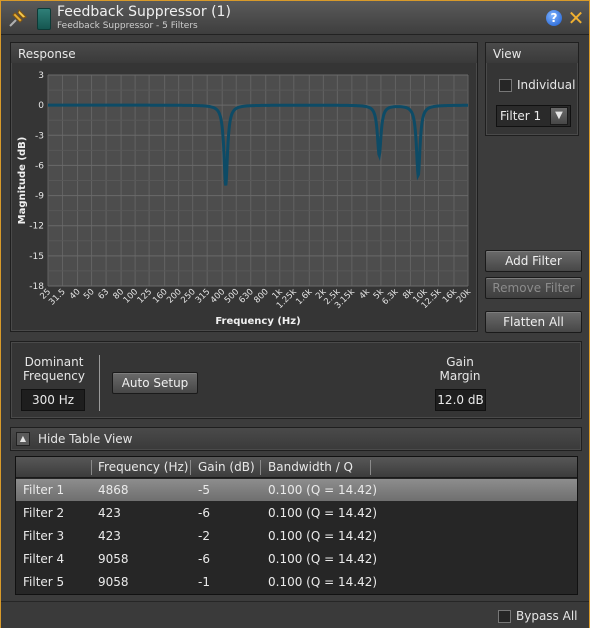 The width and height of the screenshot is (590, 628). Describe the element at coordinates (460, 400) in the screenshot. I see `gain-margin-field: 12.0 dB` at that location.